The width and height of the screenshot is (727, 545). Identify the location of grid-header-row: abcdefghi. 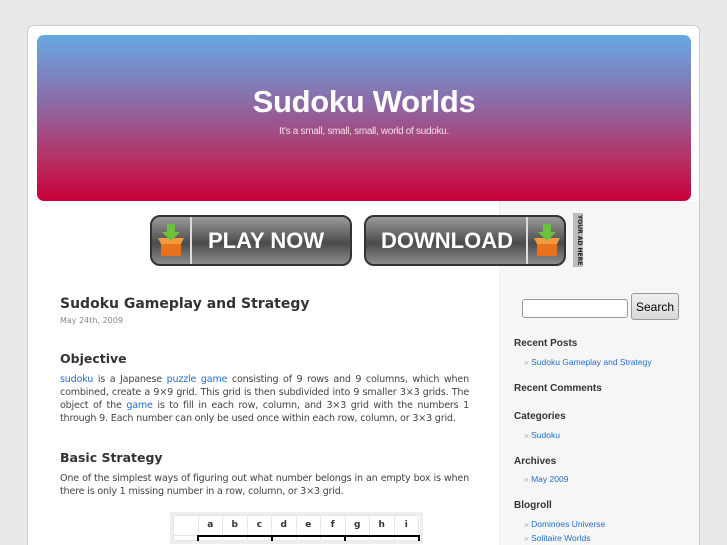
(296, 525).